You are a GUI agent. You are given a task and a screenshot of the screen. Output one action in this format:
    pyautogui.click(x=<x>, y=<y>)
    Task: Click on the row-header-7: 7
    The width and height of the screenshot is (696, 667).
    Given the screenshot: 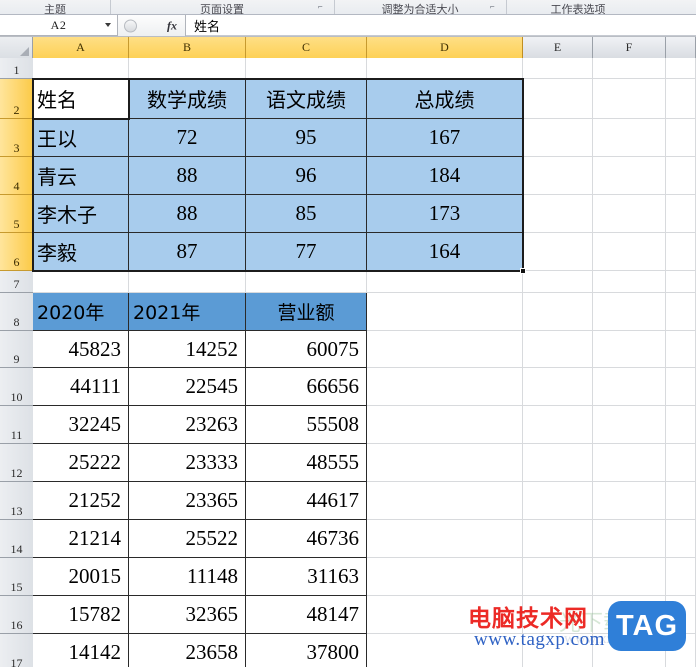 What is the action you would take?
    pyautogui.click(x=16, y=282)
    